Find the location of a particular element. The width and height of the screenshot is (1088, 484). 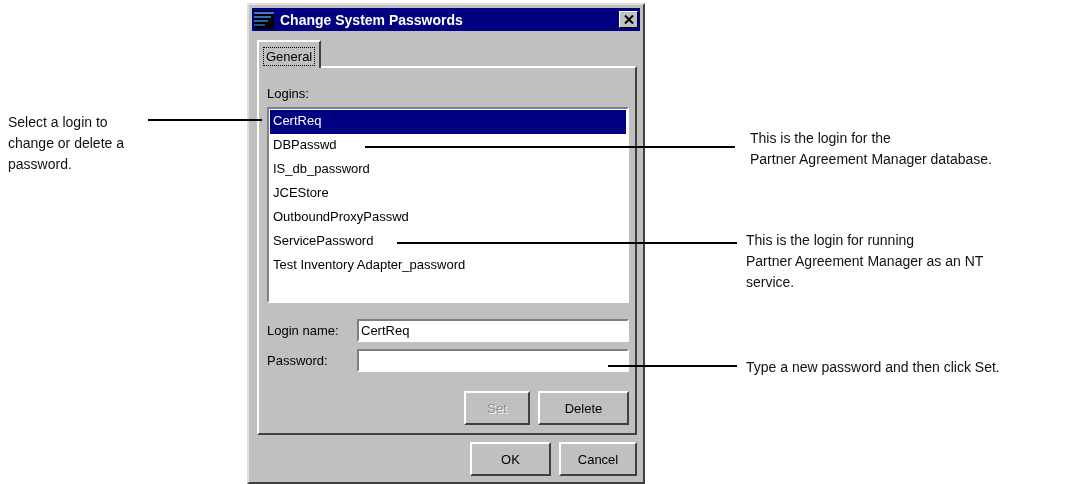

list-label: Logins: is located at coordinates (288, 93).